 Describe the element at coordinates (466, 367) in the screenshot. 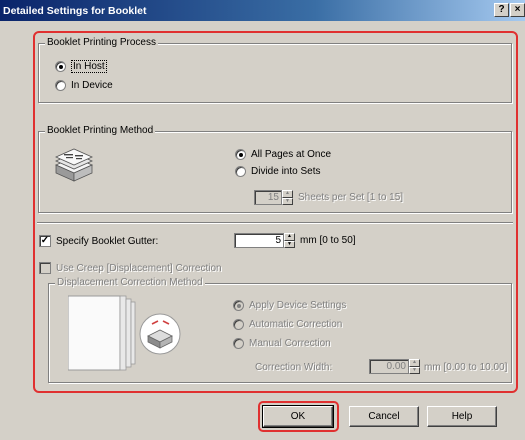

I see `correction-width-range: mm [0.00 to 10.00]` at that location.